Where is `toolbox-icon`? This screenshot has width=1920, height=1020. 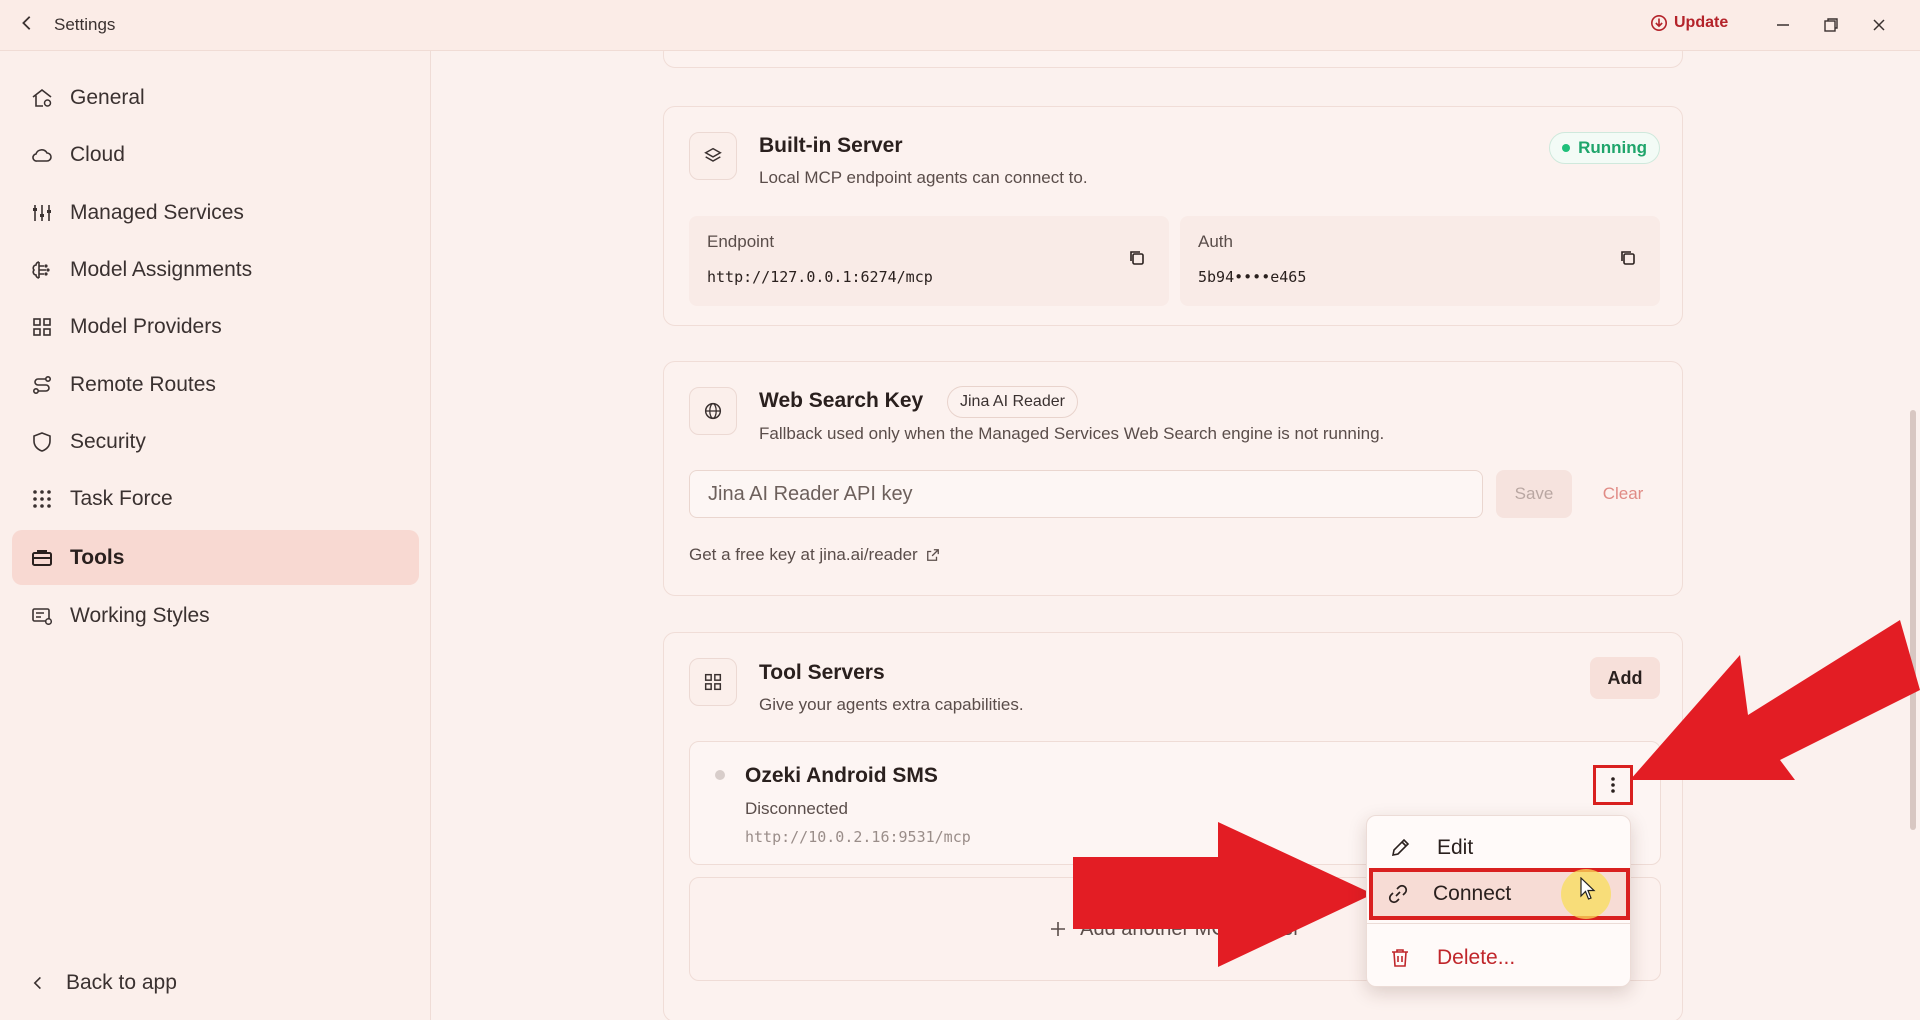 toolbox-icon is located at coordinates (42, 558).